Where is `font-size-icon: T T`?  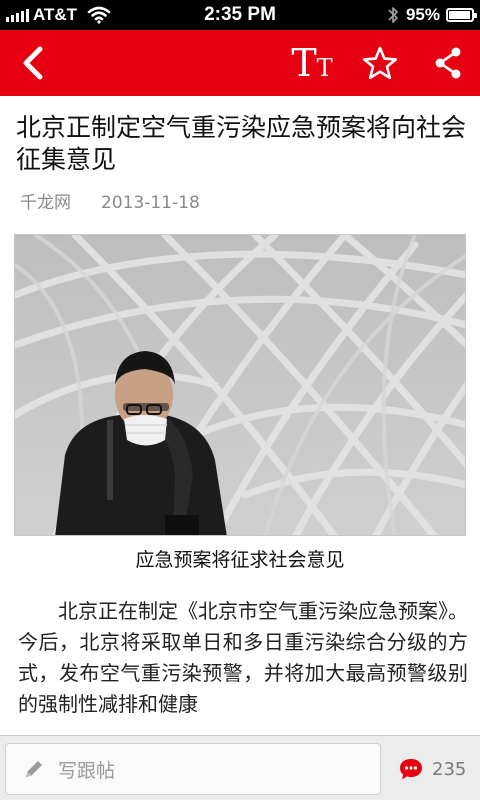
font-size-icon: T T is located at coordinates (311, 63).